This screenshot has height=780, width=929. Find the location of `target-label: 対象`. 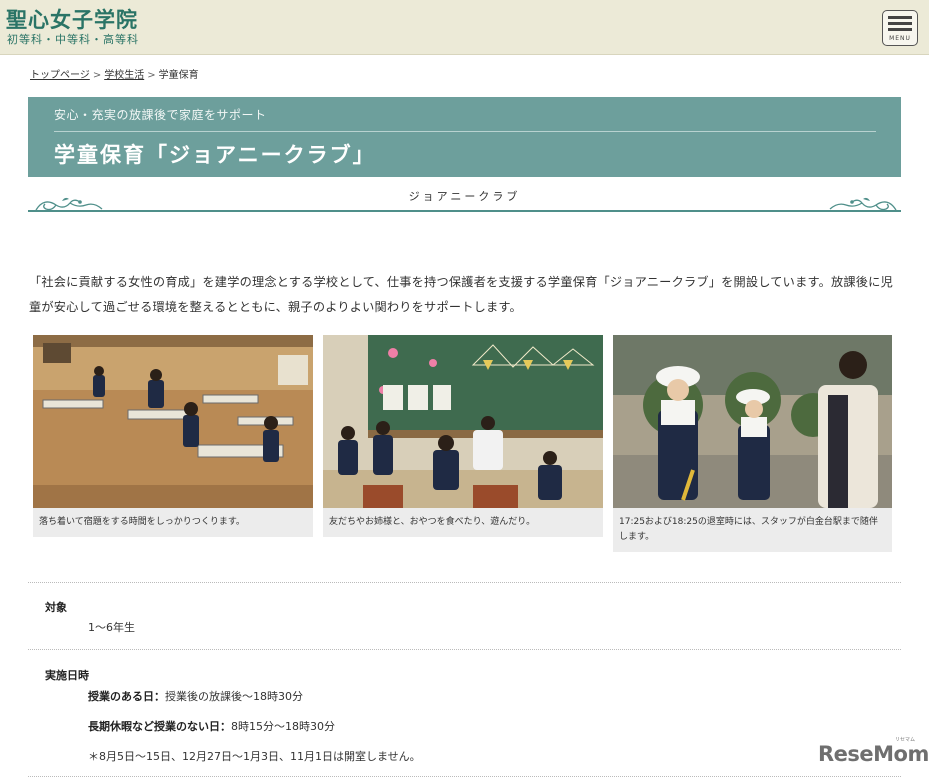

target-label: 対象 is located at coordinates (56, 607).